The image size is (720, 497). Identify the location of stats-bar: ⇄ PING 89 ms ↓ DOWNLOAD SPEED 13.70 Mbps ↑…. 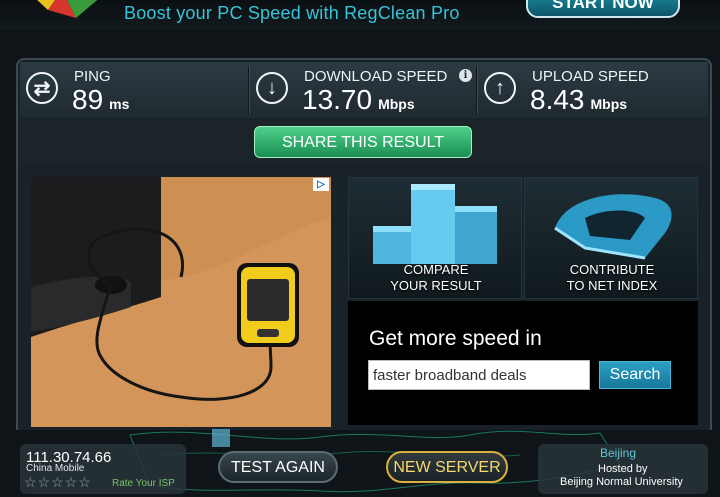
(364, 90).